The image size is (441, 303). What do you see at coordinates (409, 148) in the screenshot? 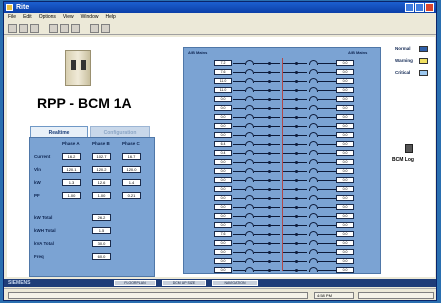
I see `bcm-log-icon` at bounding box center [409, 148].